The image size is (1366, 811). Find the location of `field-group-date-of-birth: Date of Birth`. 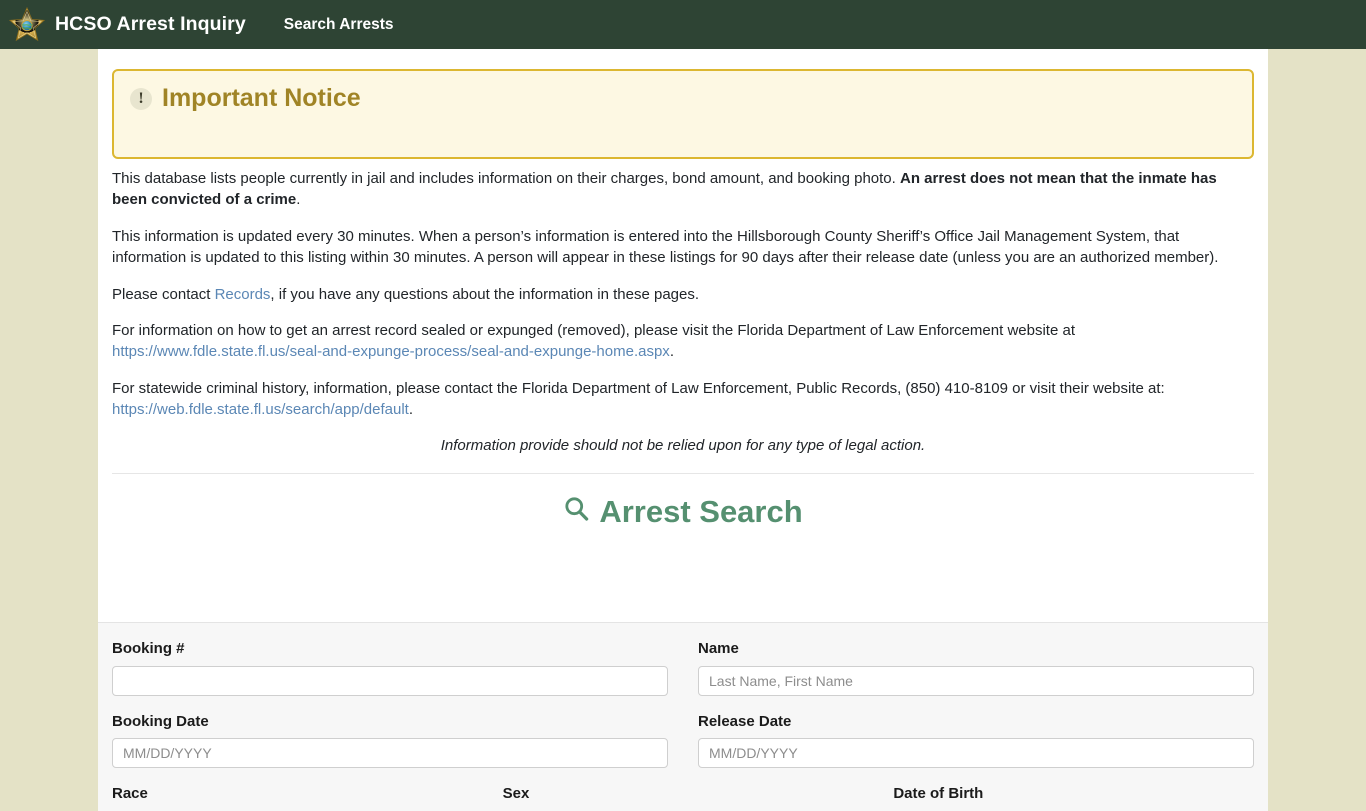

field-group-date-of-birth: Date of Birth is located at coordinates (1073, 798).